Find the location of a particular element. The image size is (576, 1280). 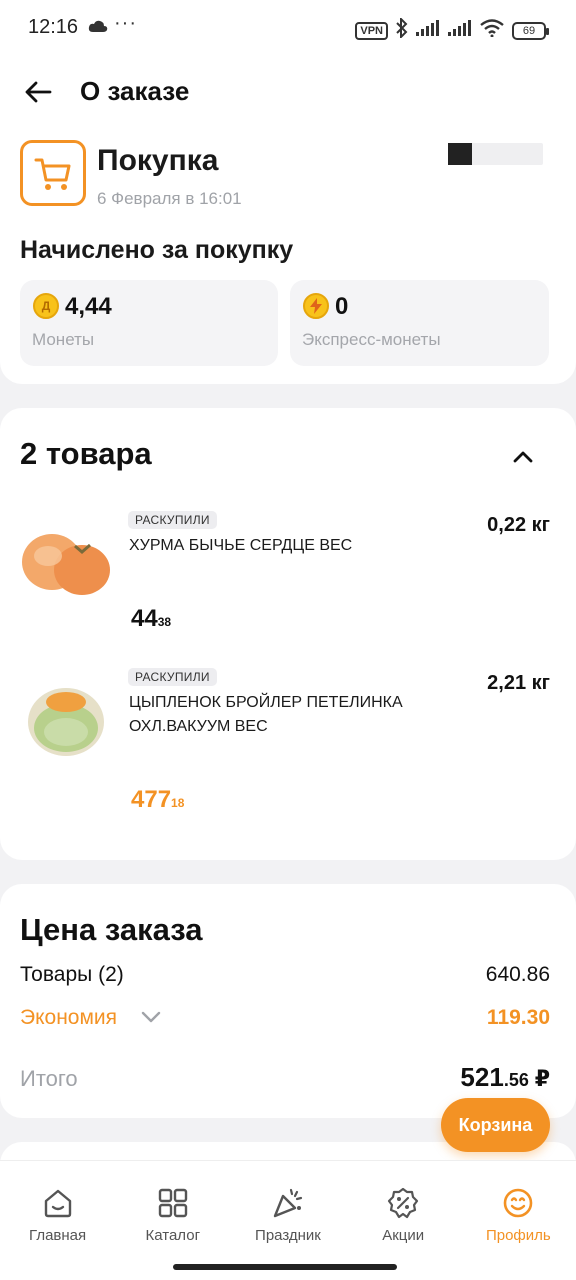

total-integer: 521 is located at coordinates (482, 1077).